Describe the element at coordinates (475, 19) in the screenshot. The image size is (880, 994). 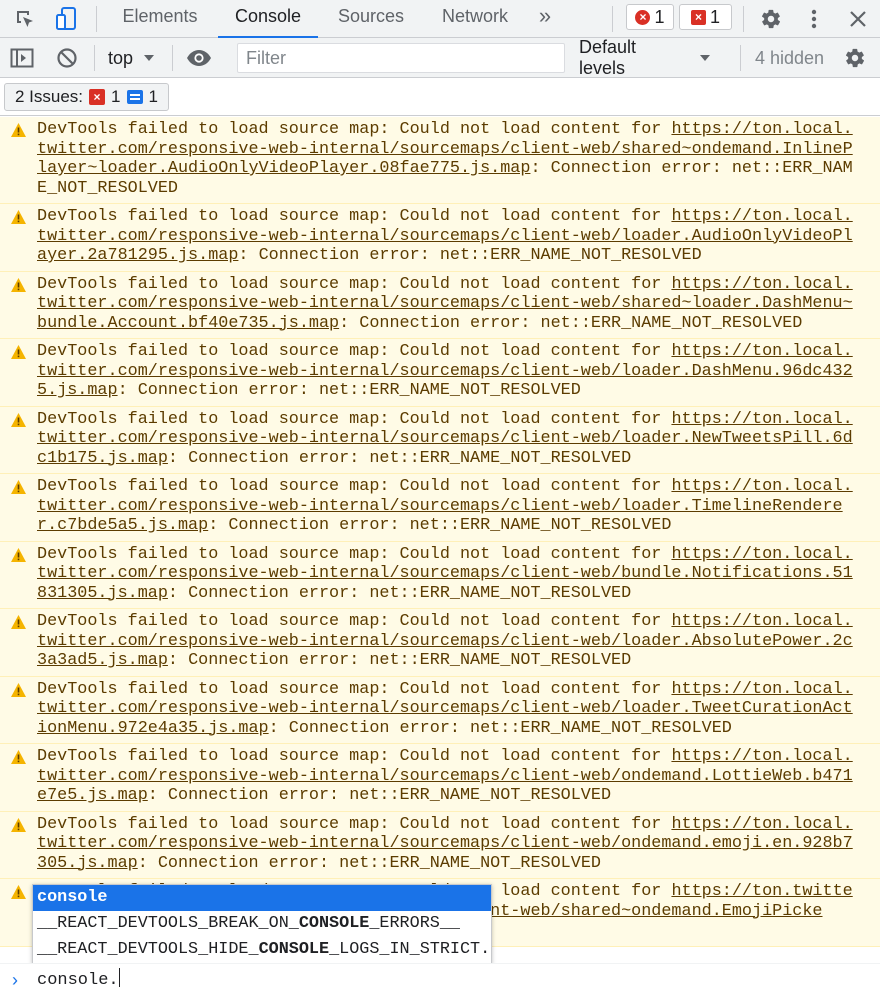
I see `tab-network: Network` at that location.